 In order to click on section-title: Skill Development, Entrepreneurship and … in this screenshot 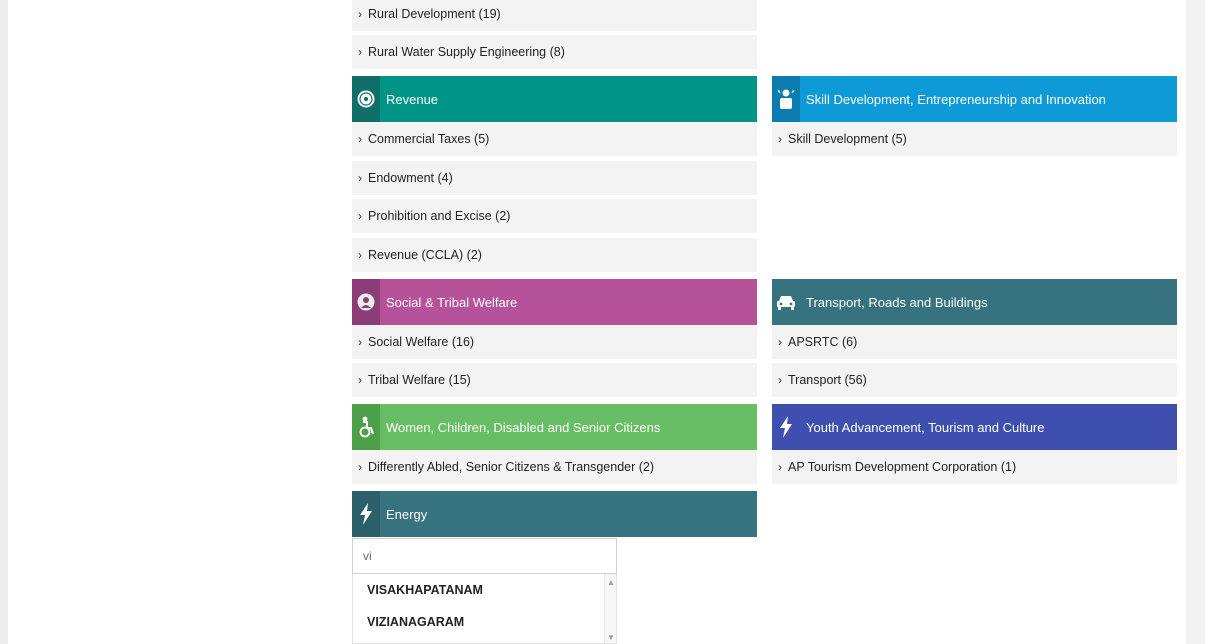, I will do `click(956, 99)`.